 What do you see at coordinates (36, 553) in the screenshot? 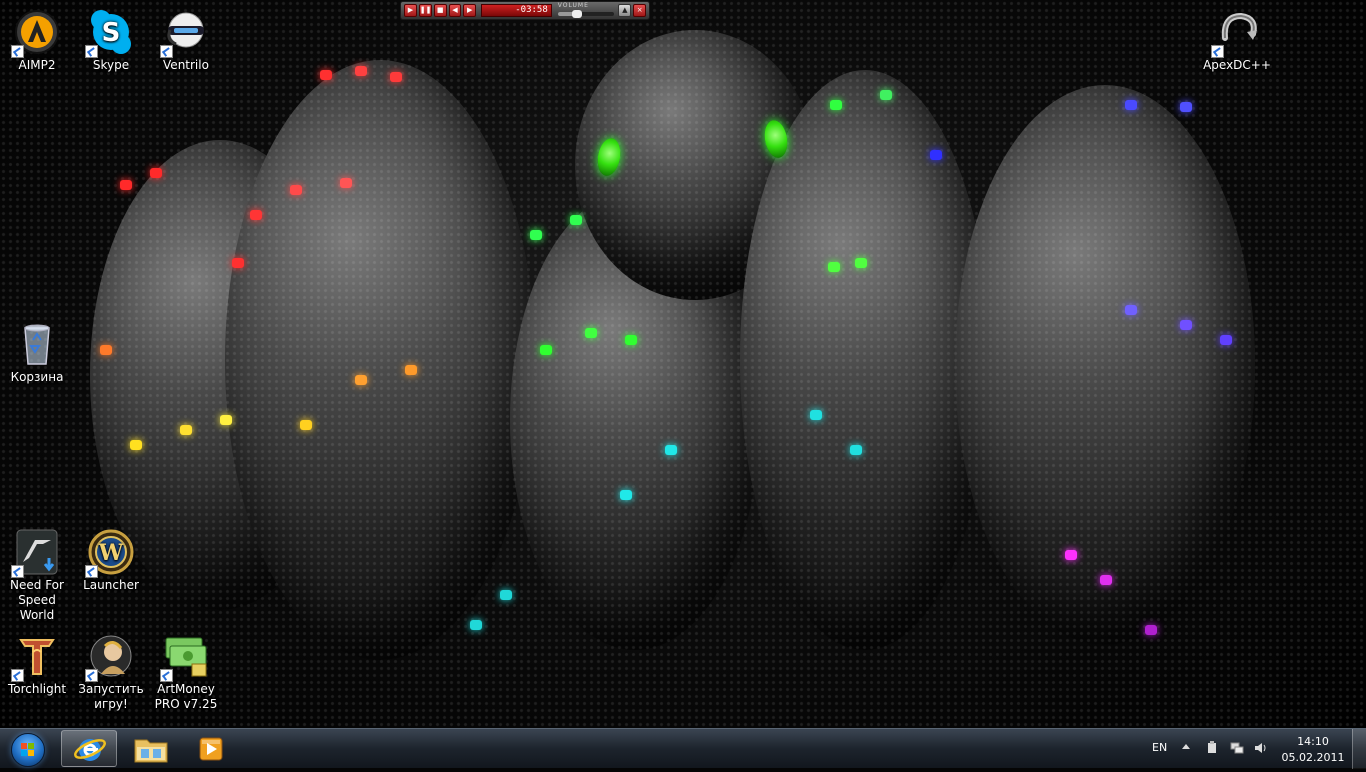
I see `nfs-world-icon` at bounding box center [36, 553].